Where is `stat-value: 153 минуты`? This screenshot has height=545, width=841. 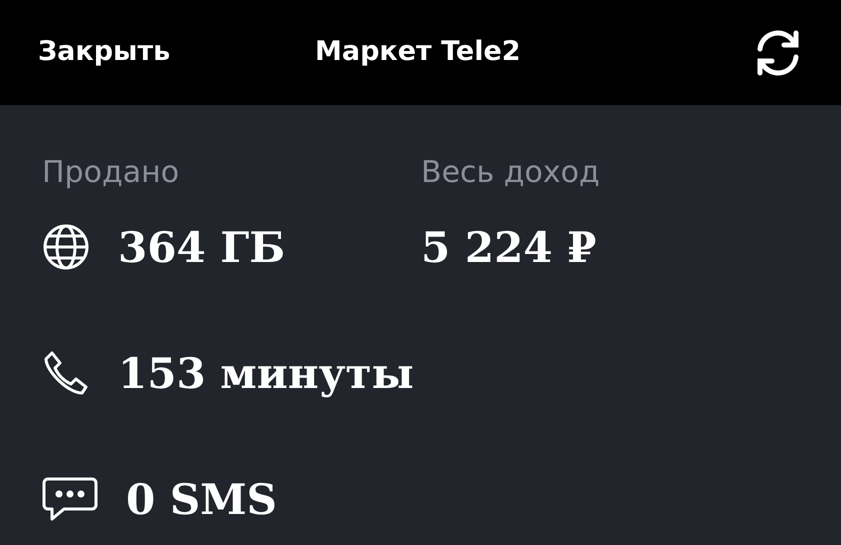
stat-value: 153 минуты is located at coordinates (266, 374).